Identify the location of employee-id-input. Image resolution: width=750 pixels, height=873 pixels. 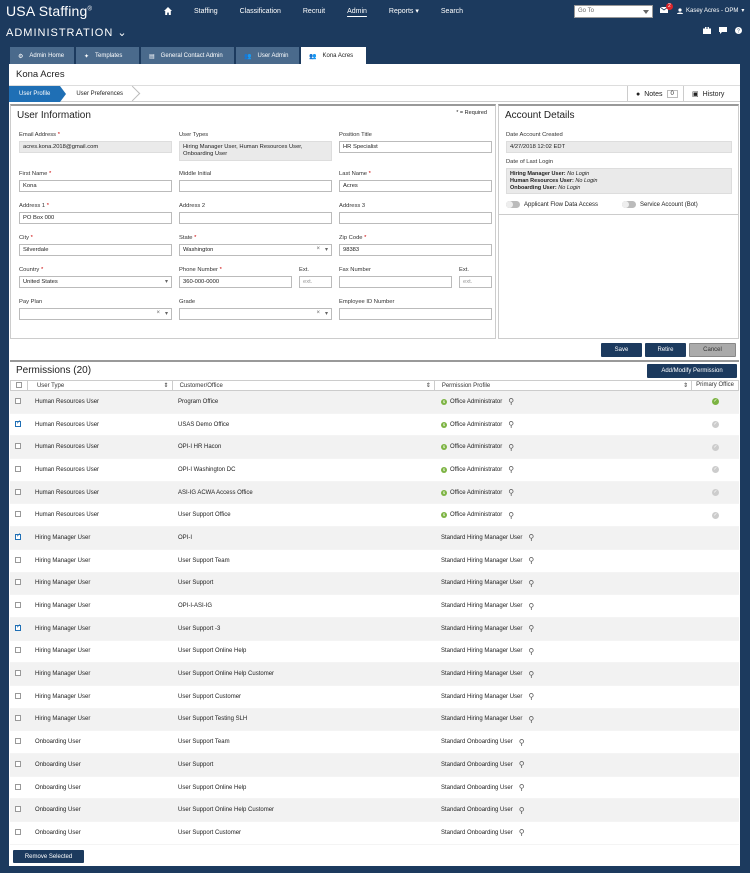
(415, 314).